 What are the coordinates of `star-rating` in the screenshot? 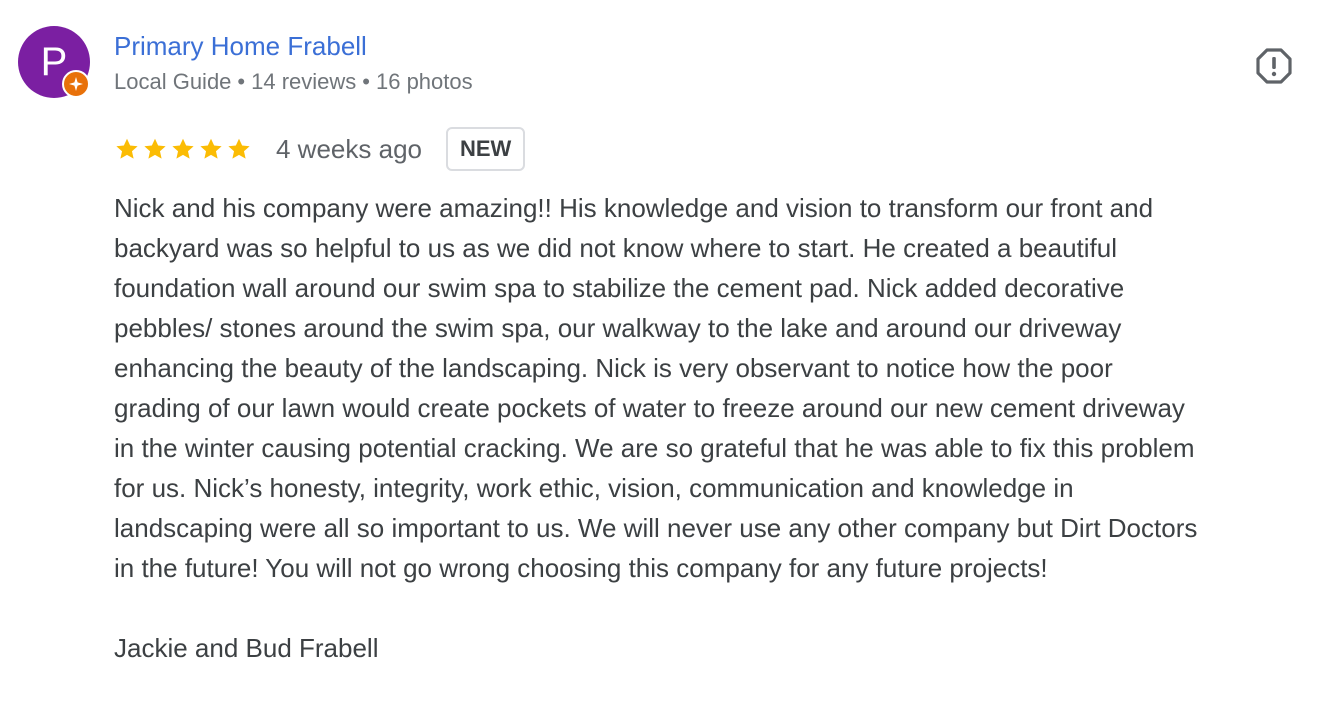 It's located at (183, 149).